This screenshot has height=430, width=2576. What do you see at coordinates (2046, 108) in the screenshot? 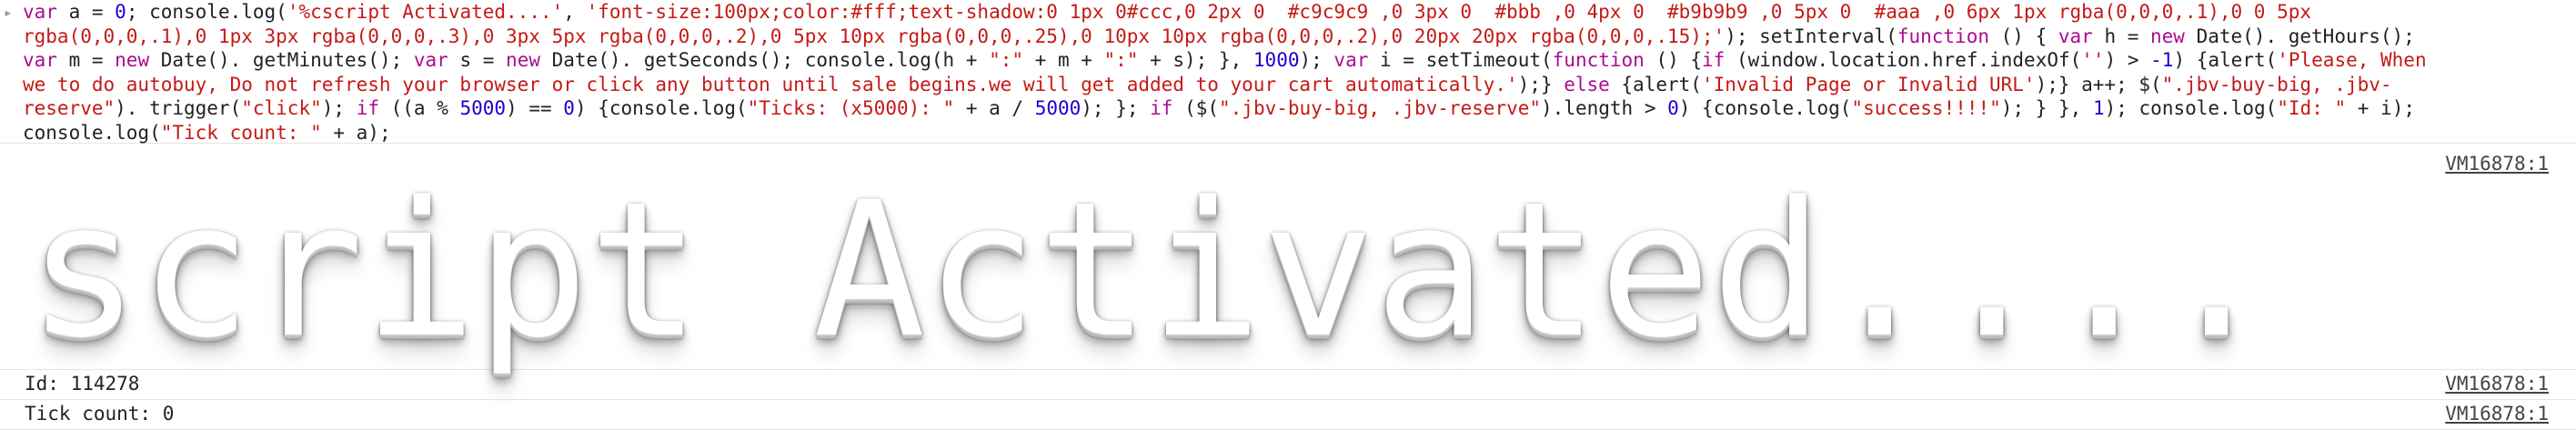
I see `code-token: ); } },` at bounding box center [2046, 108].